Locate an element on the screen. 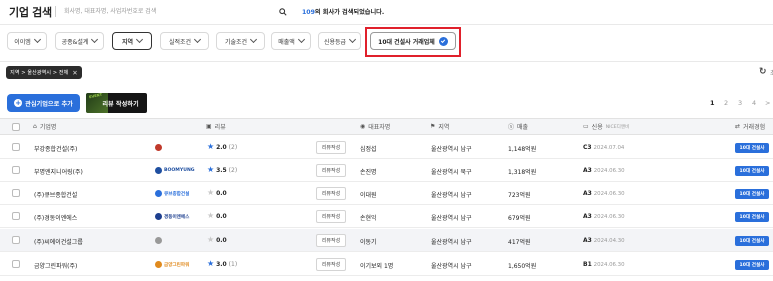 The image size is (773, 281). logo-text: 경동이엔에스 is located at coordinates (177, 217).